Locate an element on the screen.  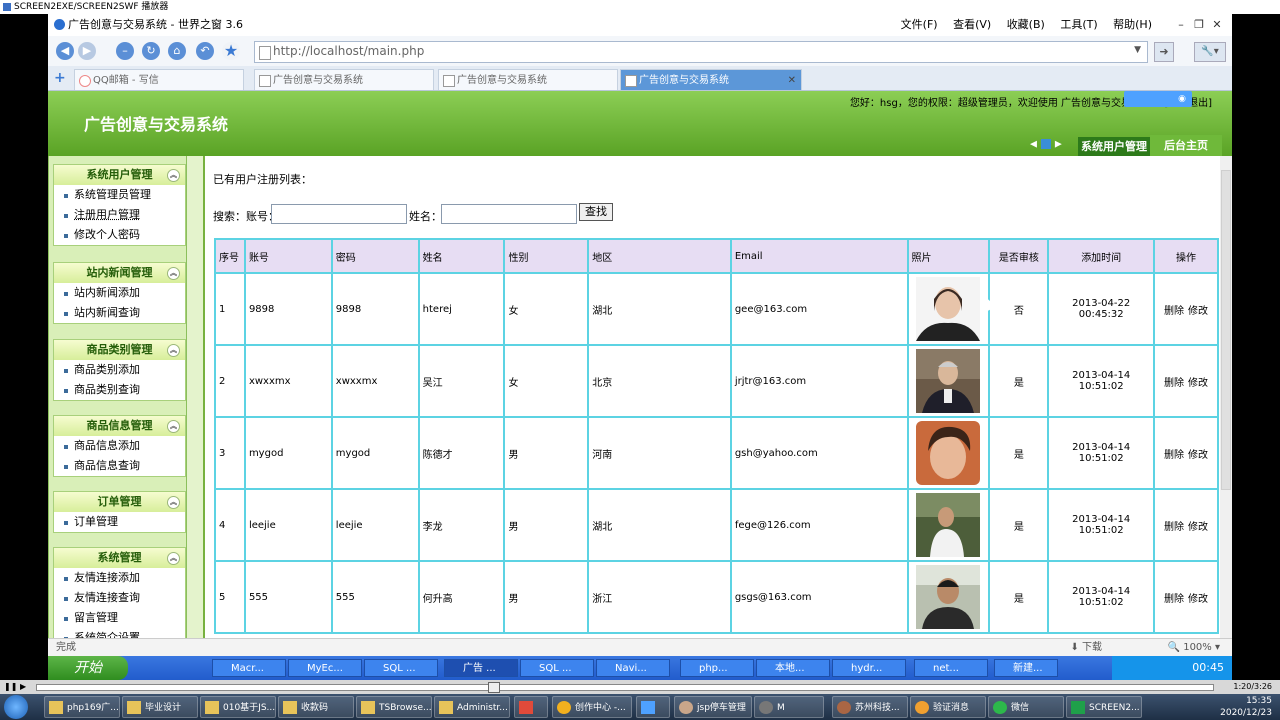
maximize-icon: ❐ is located at coordinates (1199, 25).